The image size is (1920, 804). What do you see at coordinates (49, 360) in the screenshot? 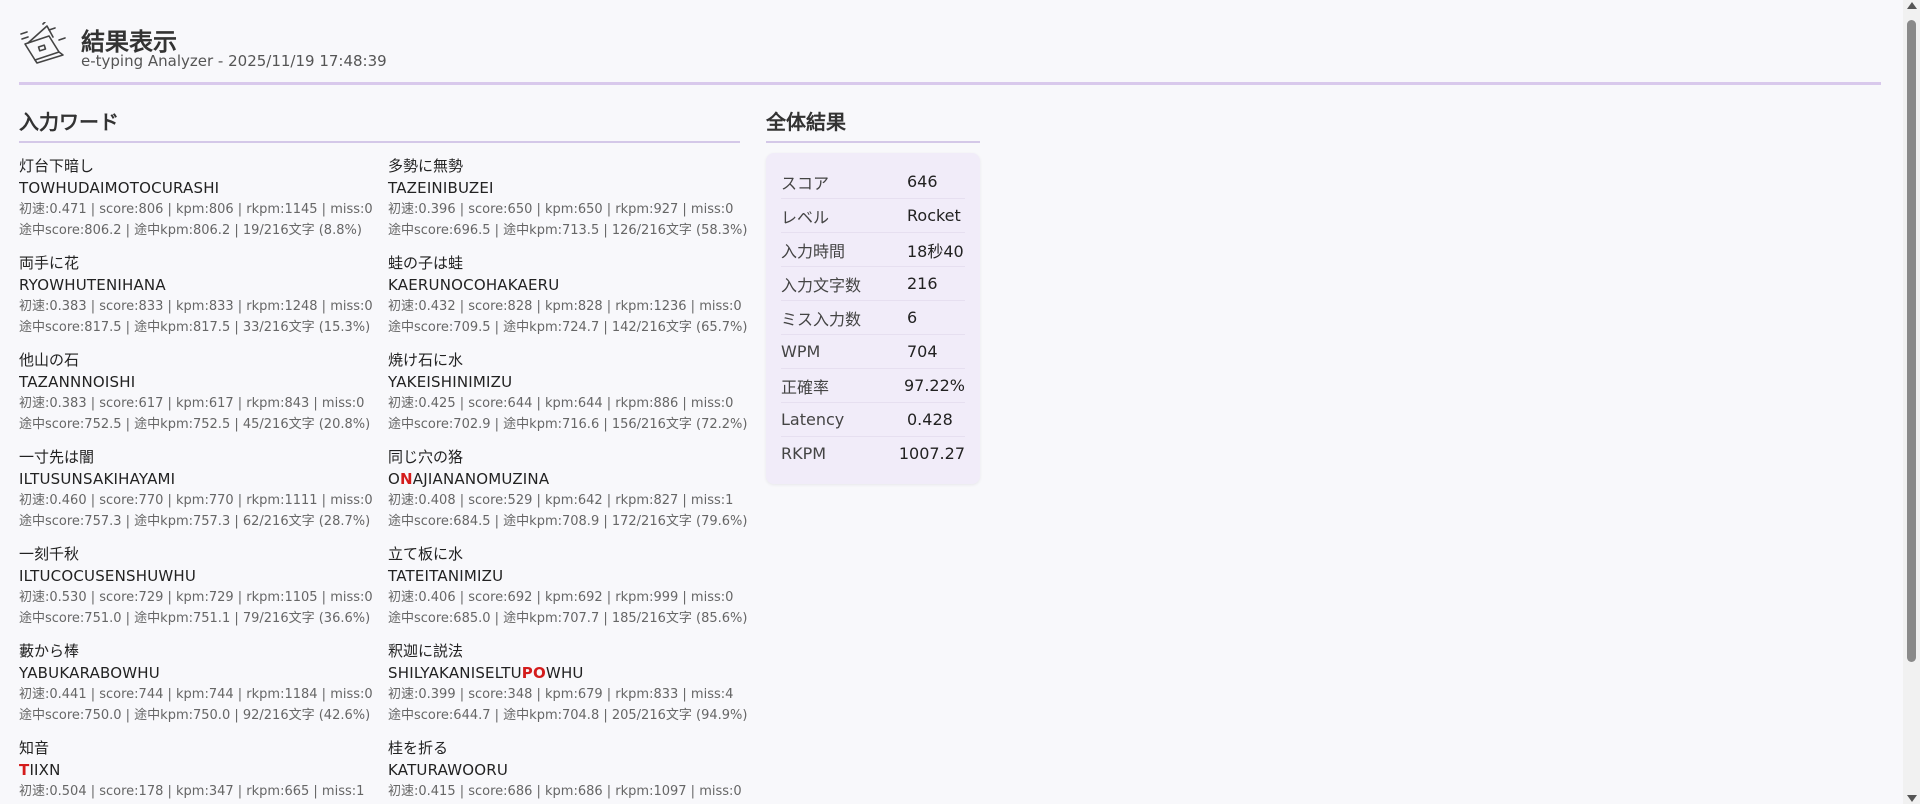
I see `word-japanese: 他山の石` at bounding box center [49, 360].